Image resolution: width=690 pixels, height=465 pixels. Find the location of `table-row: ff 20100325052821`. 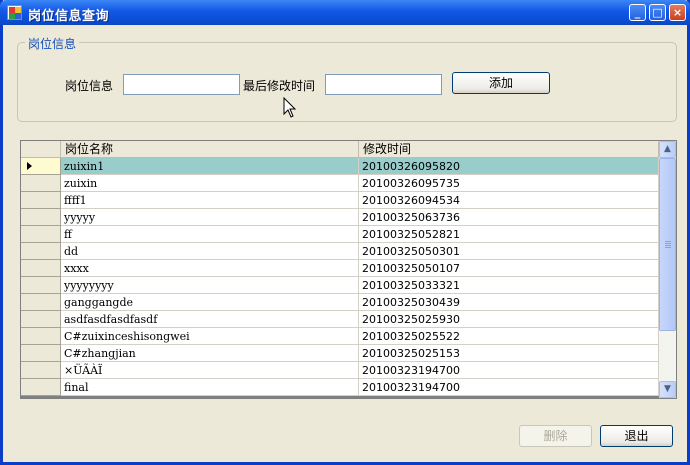

table-row: ff 20100325052821 is located at coordinates (340, 234).